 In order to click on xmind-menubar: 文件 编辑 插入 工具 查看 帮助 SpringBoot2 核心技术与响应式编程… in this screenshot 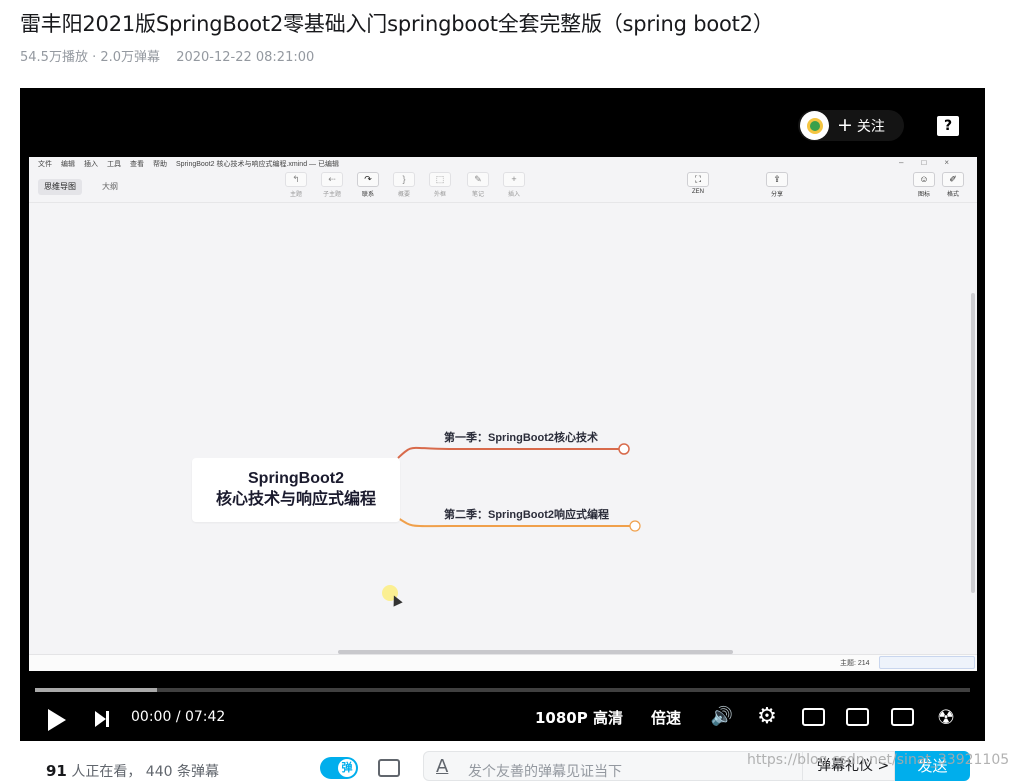, I will do `click(503, 164)`.